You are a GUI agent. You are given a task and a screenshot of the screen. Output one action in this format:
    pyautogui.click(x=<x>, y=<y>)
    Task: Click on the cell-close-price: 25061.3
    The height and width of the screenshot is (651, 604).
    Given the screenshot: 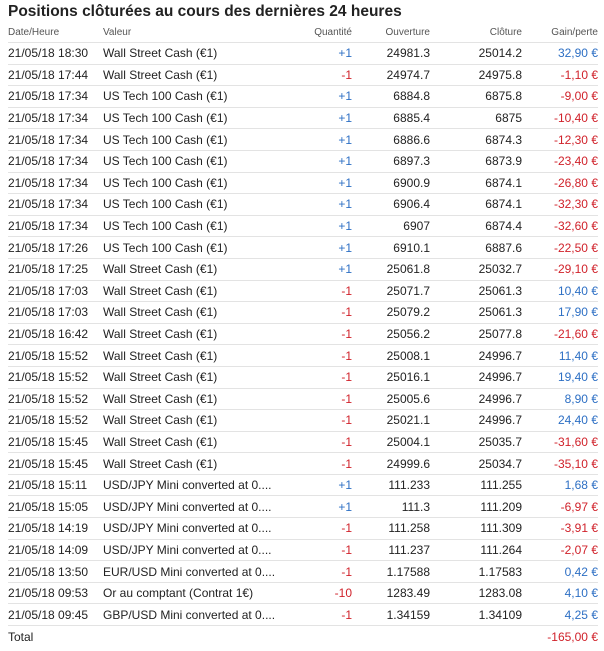 What is the action you would take?
    pyautogui.click(x=476, y=291)
    